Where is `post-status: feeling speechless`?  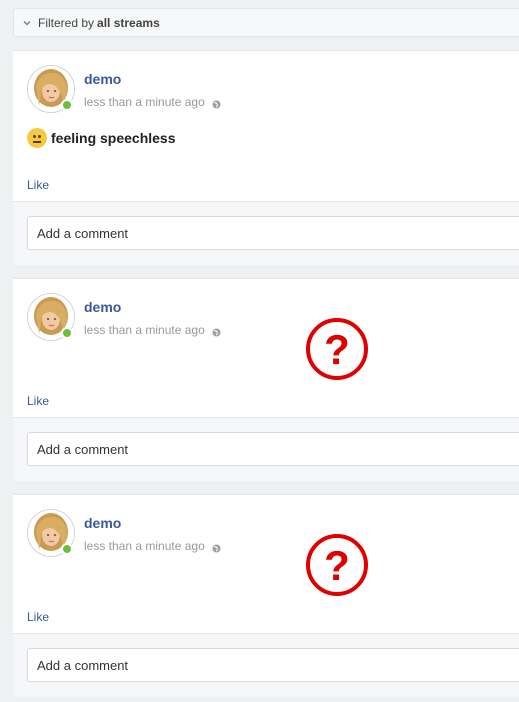
post-status: feeling speechless is located at coordinates (101, 138).